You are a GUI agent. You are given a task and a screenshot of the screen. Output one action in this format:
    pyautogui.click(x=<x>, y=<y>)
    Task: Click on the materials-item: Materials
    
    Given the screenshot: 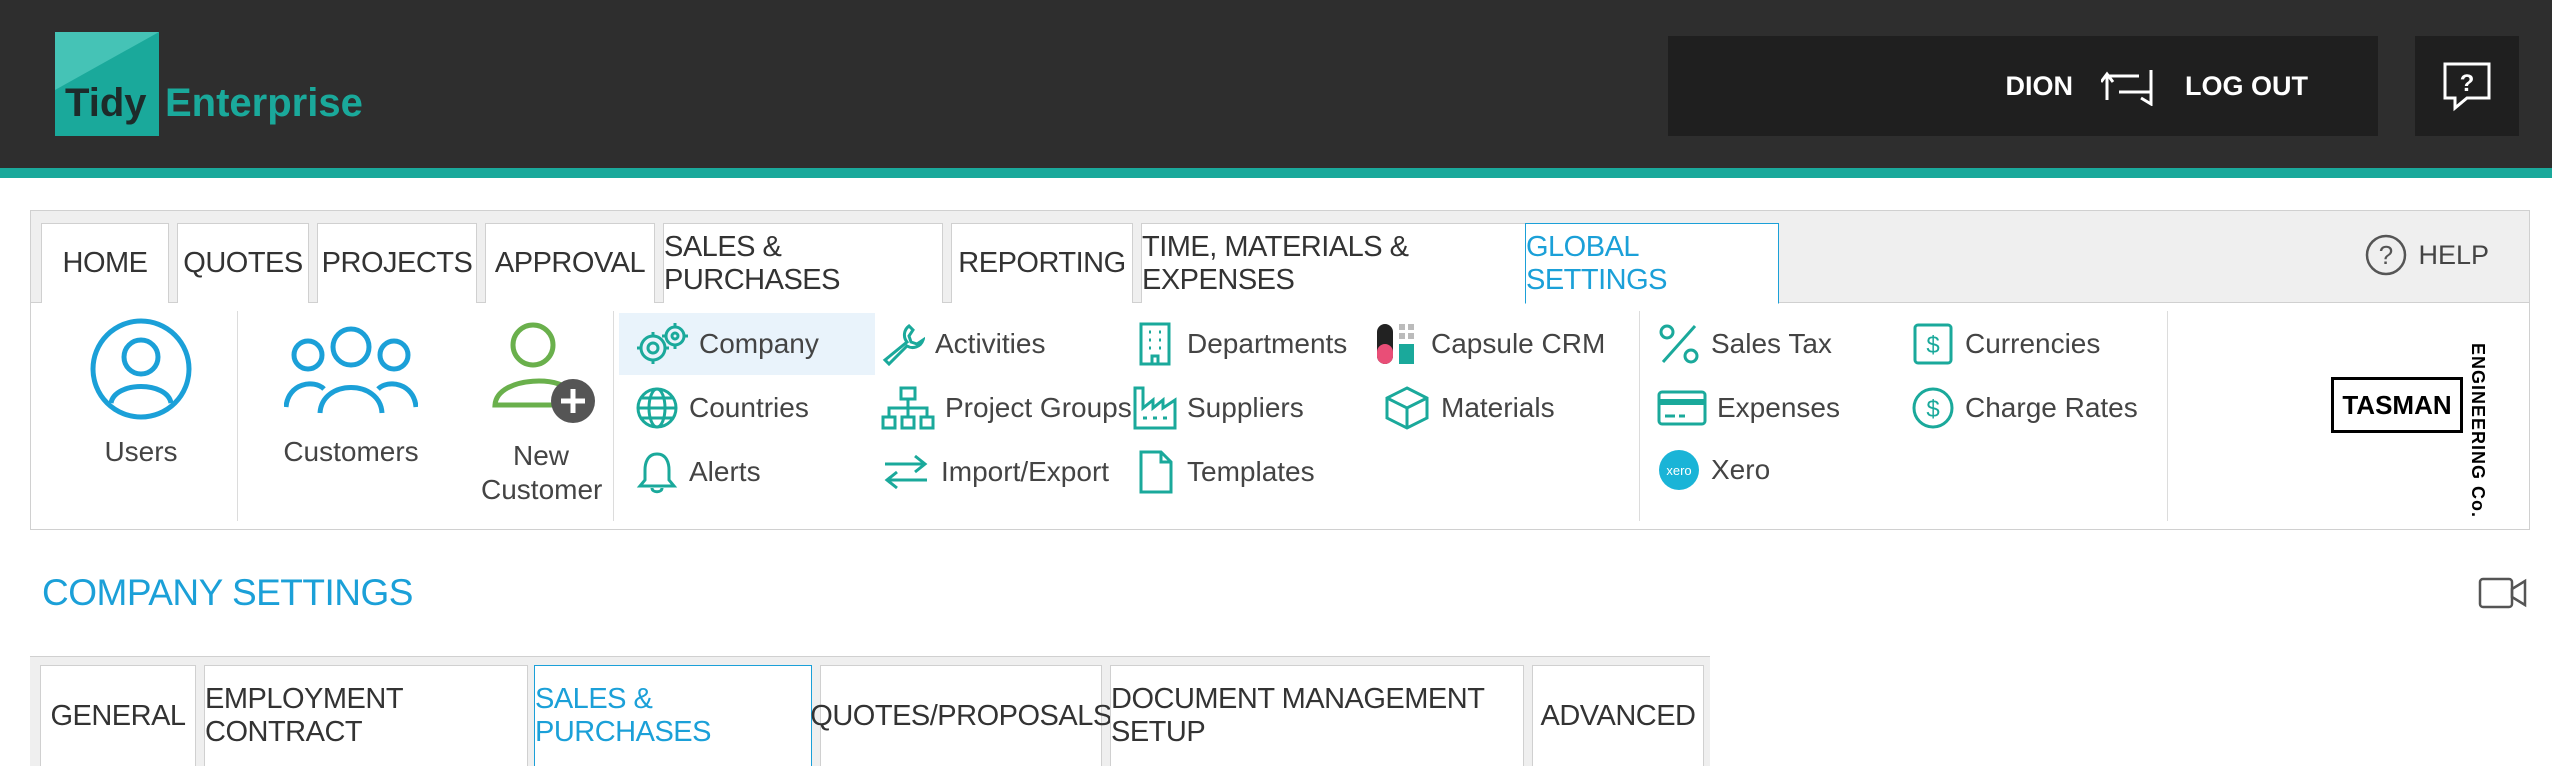 What is the action you would take?
    pyautogui.click(x=1469, y=408)
    